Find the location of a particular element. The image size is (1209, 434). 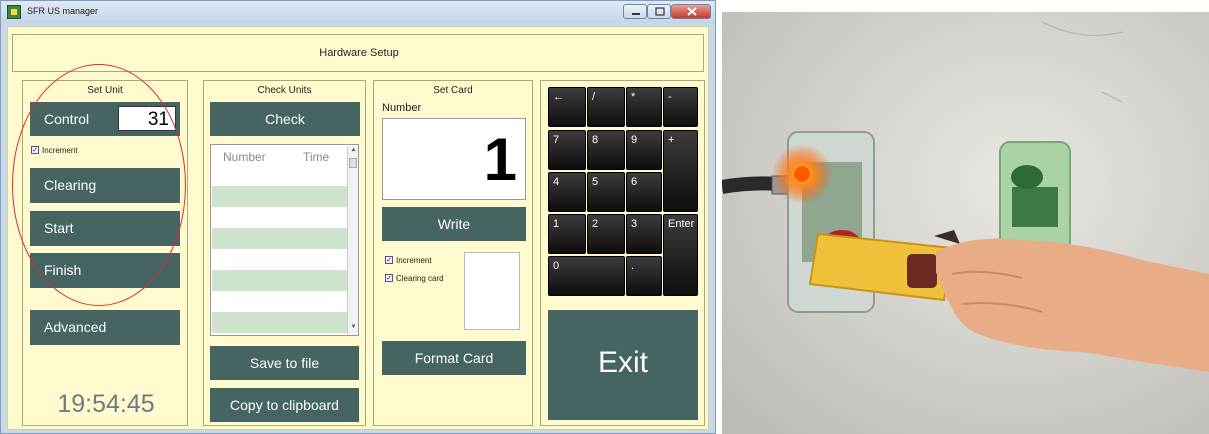

check-label: Check is located at coordinates (285, 119).